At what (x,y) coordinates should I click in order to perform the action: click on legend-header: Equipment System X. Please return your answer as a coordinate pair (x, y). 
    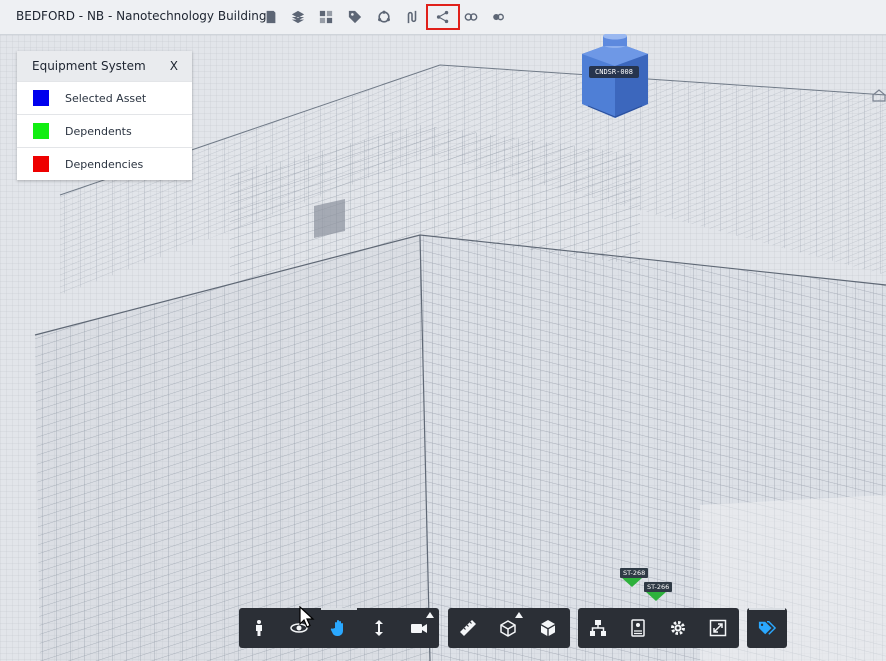
    Looking at the image, I should click on (104, 66).